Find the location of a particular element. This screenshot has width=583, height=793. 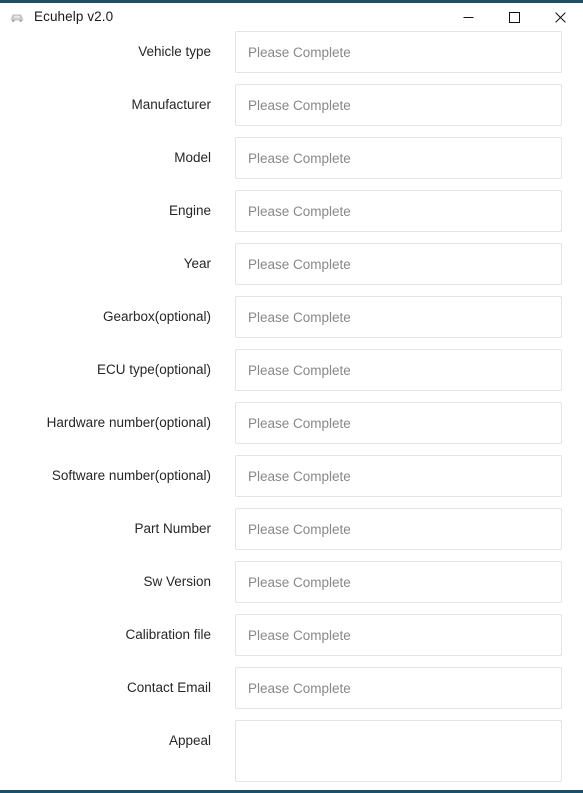

form-row-part-number: Part Number is located at coordinates (291, 534).